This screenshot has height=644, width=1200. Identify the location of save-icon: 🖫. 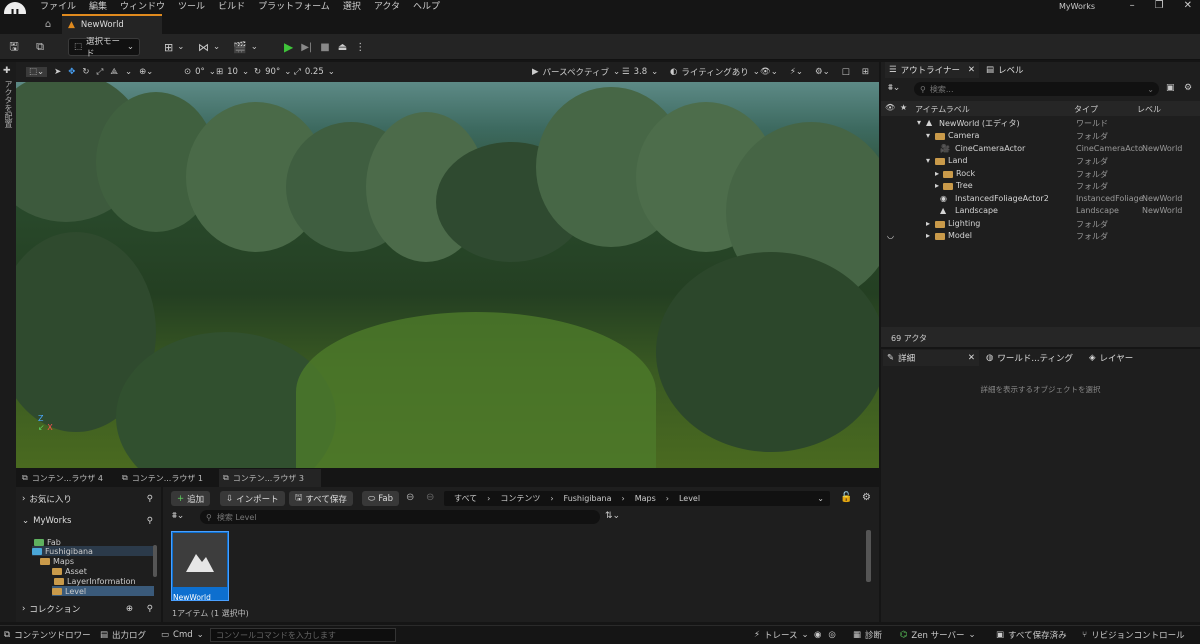
(14, 47).